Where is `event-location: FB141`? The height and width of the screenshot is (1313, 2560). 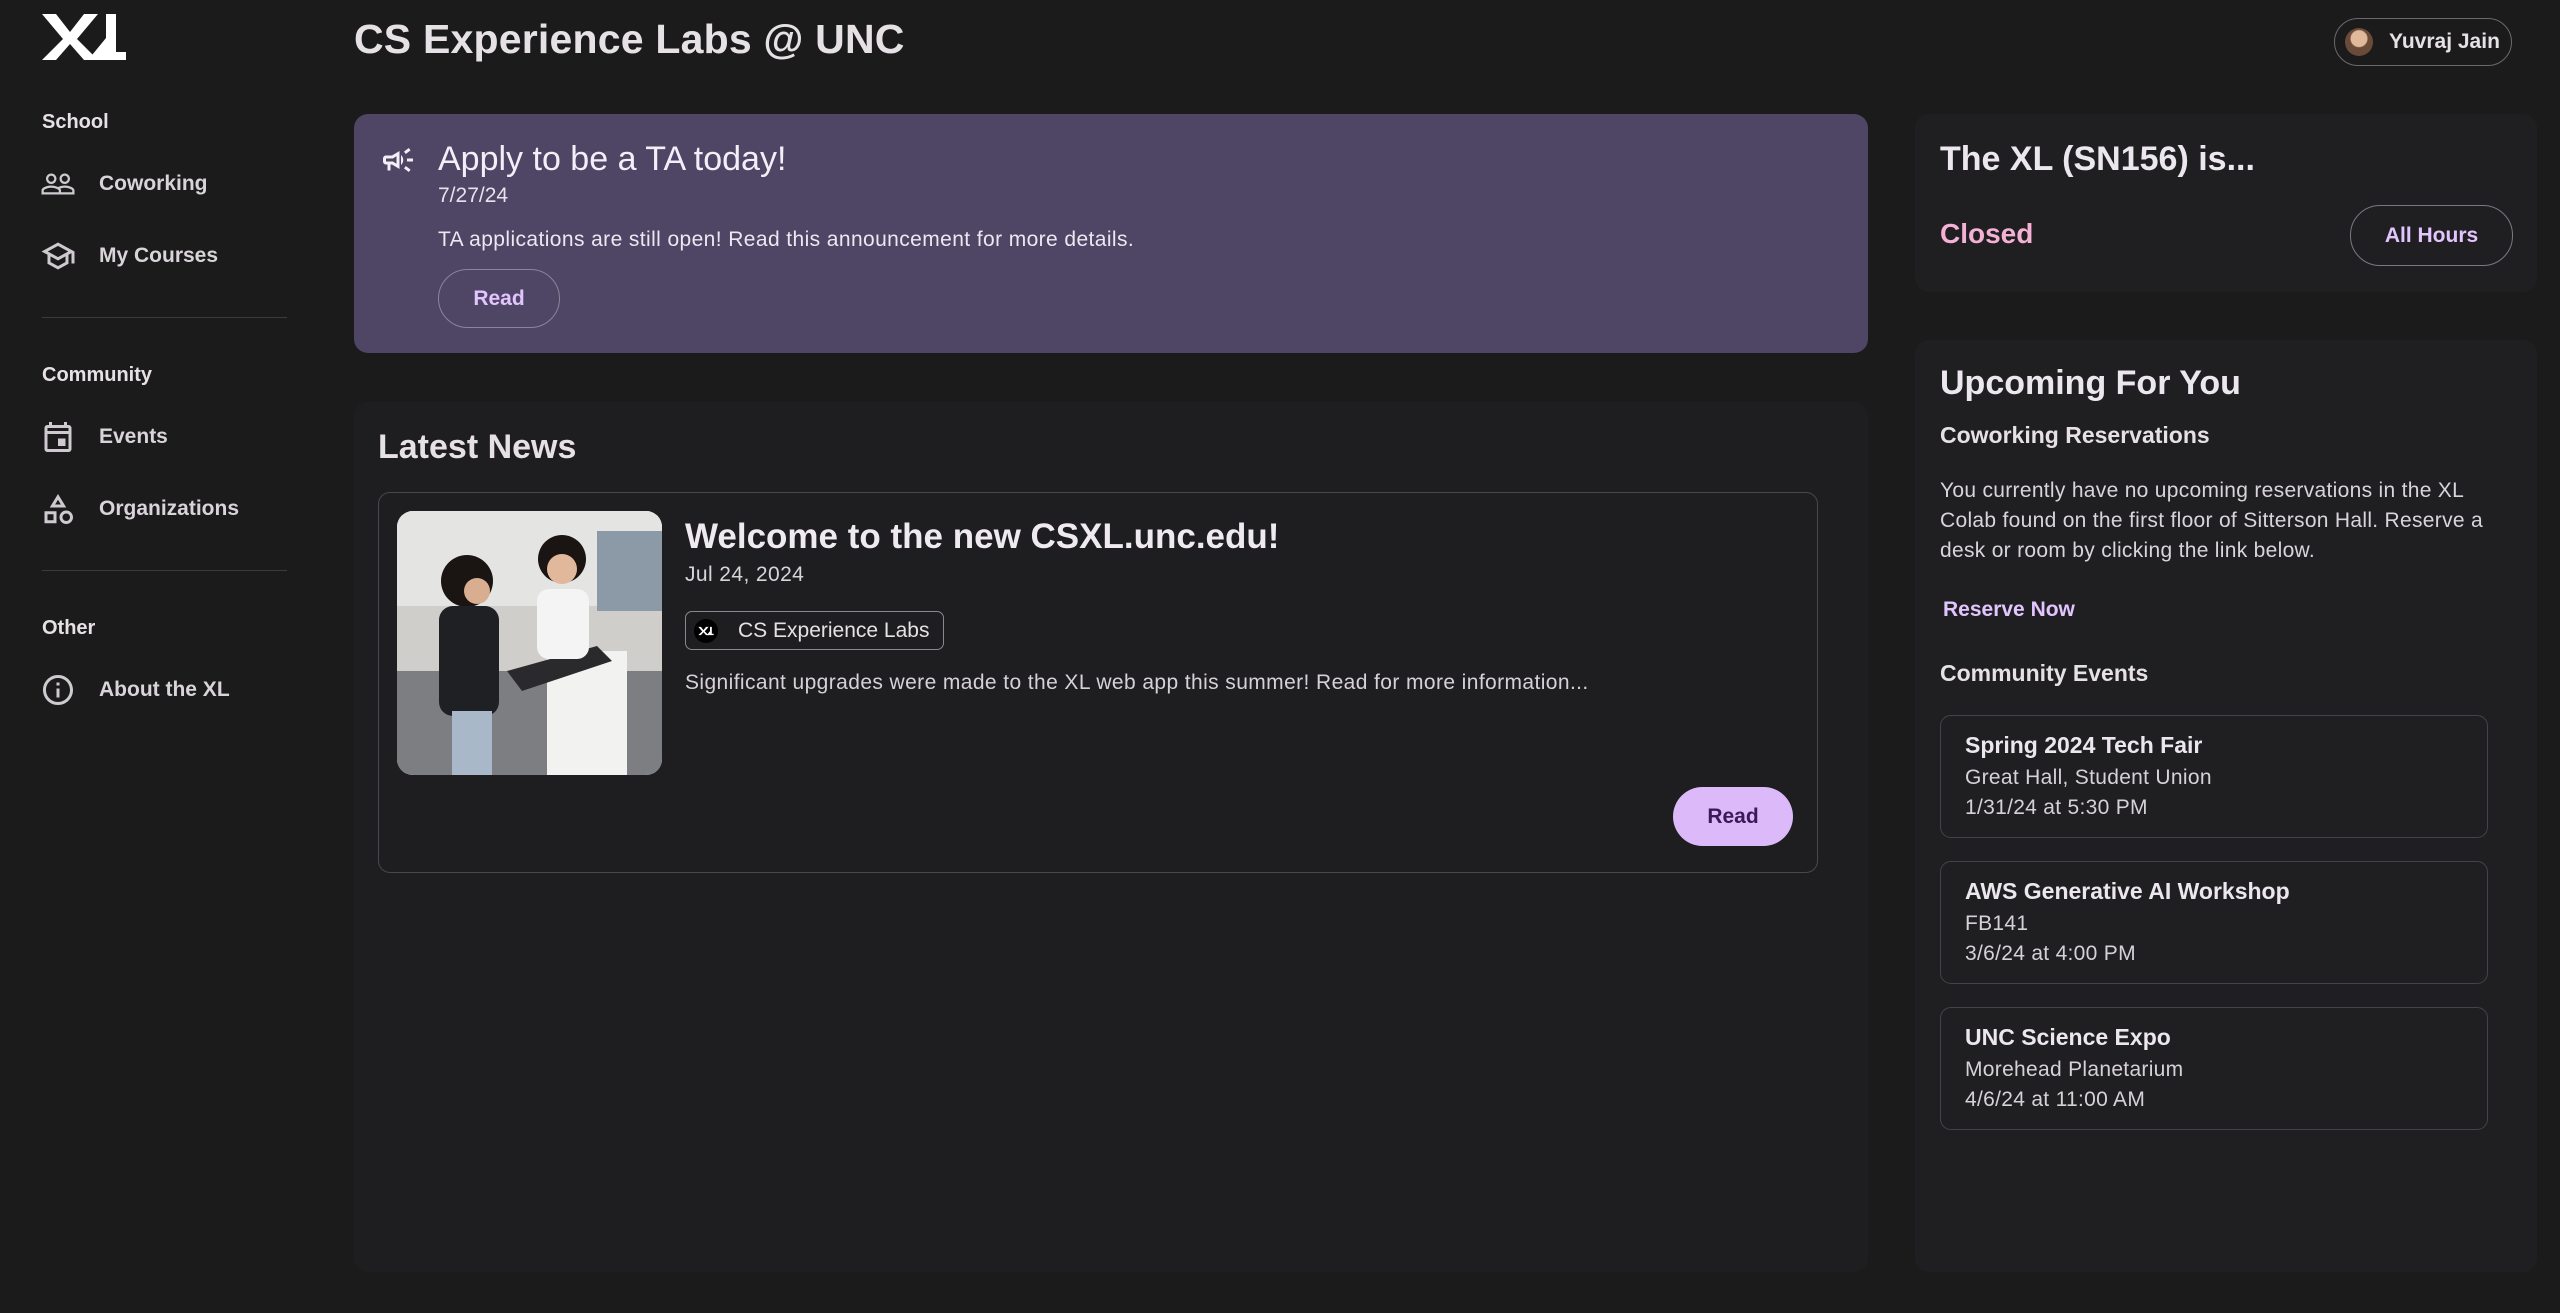
event-location: FB141 is located at coordinates (1997, 923).